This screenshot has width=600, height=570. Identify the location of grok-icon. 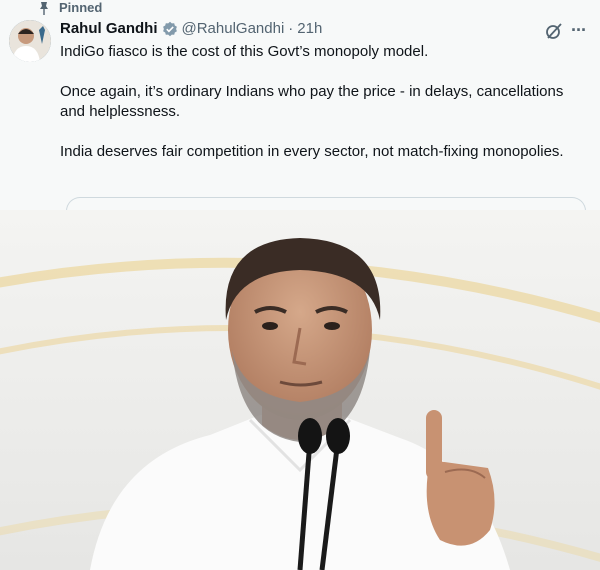
(554, 31).